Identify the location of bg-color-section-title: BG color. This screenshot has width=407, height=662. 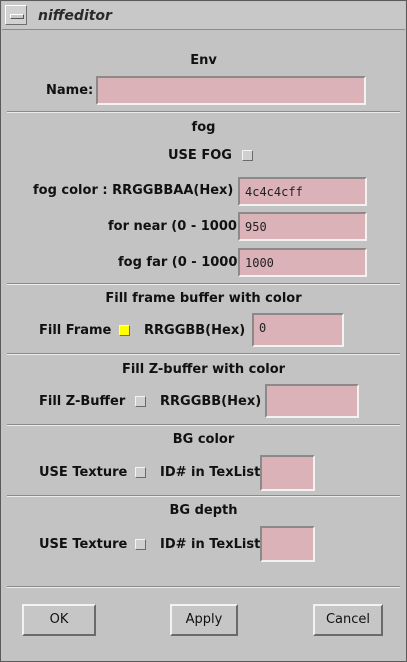
(203, 439).